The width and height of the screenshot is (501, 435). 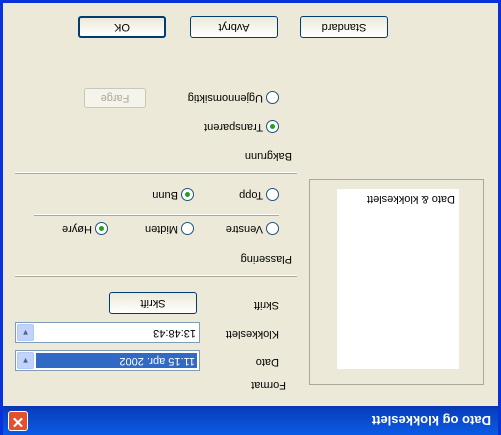 I want to click on time-label: Klokkeslett, so click(x=252, y=334).